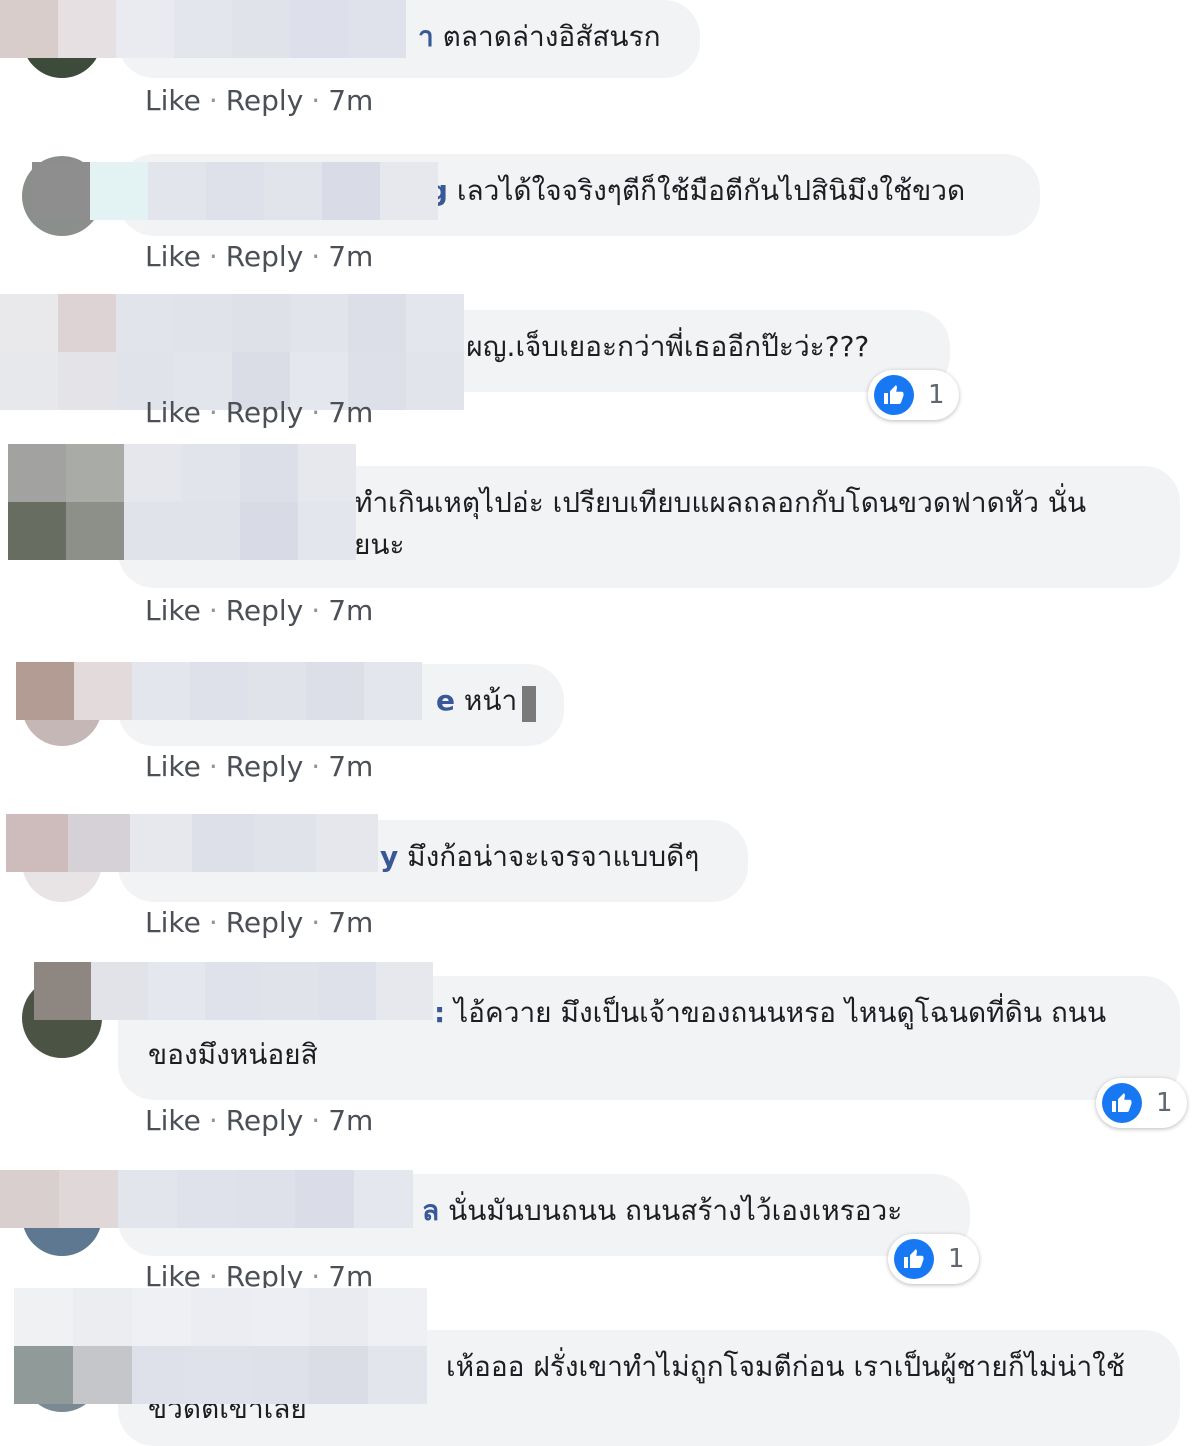 Image resolution: width=1200 pixels, height=1446 pixels. What do you see at coordinates (430, 1210) in the screenshot?
I see `comment-author: ล` at bounding box center [430, 1210].